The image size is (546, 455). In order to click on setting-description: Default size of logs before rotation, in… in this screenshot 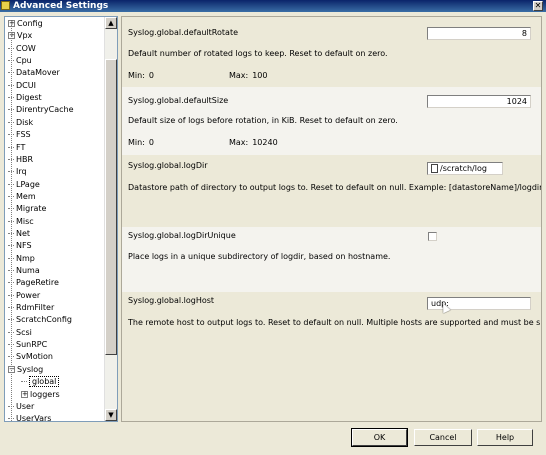, I will do `click(263, 120)`.